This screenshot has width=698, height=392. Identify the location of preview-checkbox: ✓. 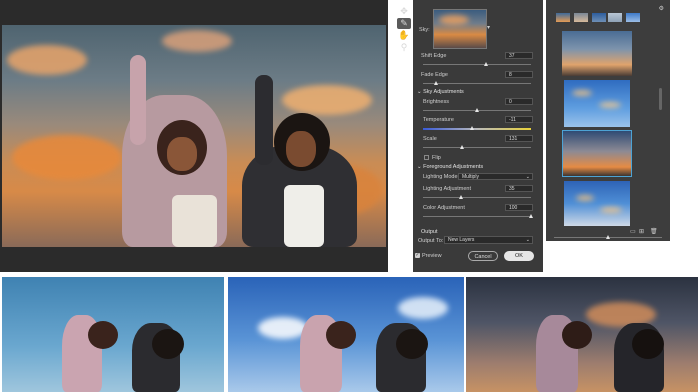
(417, 255).